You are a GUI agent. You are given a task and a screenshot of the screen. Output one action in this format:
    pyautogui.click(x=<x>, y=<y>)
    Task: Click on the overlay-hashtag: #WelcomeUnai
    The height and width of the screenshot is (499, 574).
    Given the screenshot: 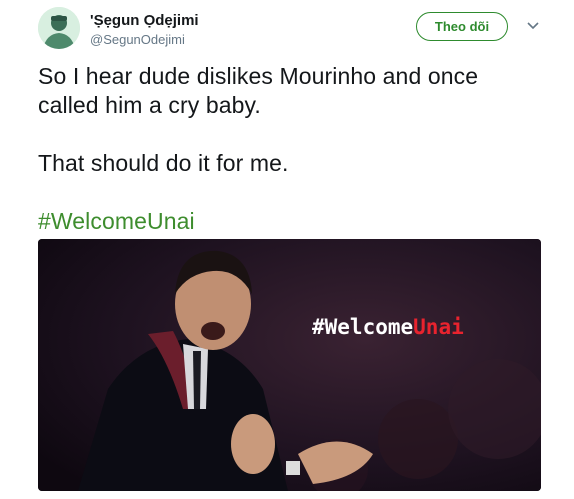 What is the action you would take?
    pyautogui.click(x=388, y=327)
    